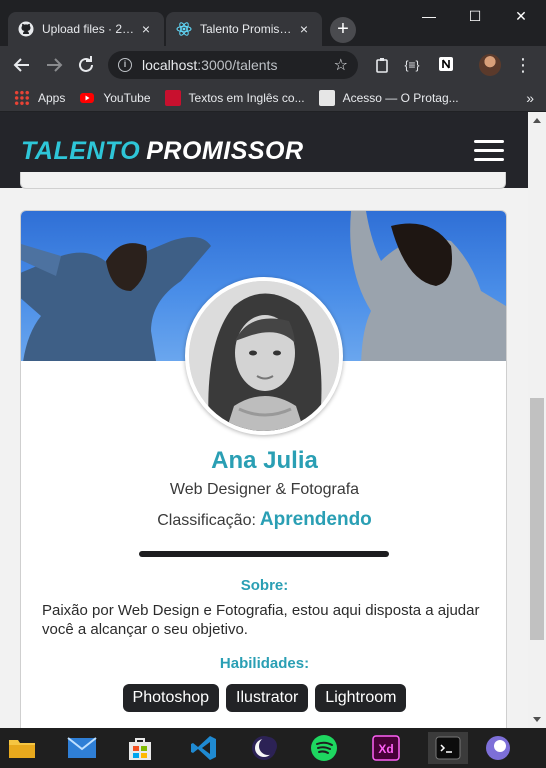 The height and width of the screenshot is (768, 546). Describe the element at coordinates (82, 748) in the screenshot. I see `mail-icon` at that location.